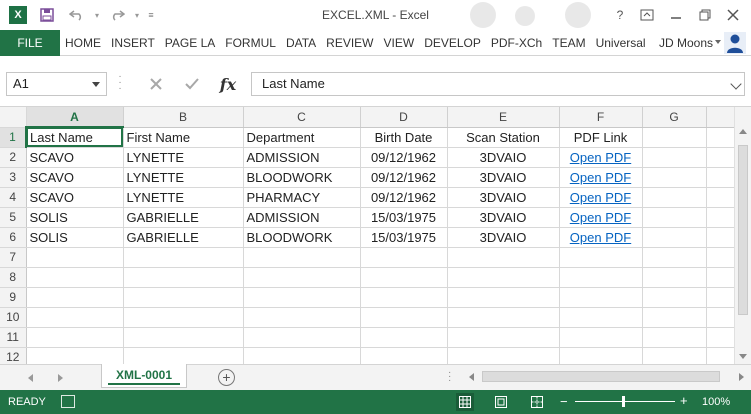  What do you see at coordinates (720, 117) in the screenshot?
I see `column-header` at bounding box center [720, 117].